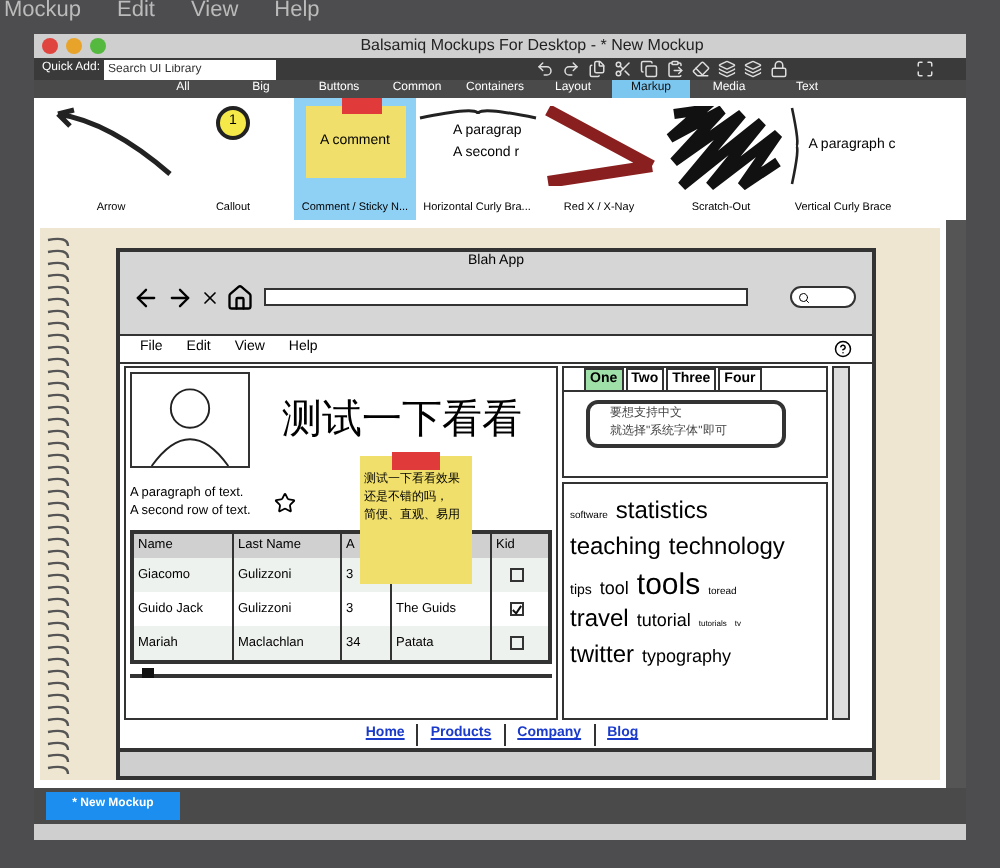  What do you see at coordinates (804, 297) in the screenshot?
I see `search-icon` at bounding box center [804, 297].